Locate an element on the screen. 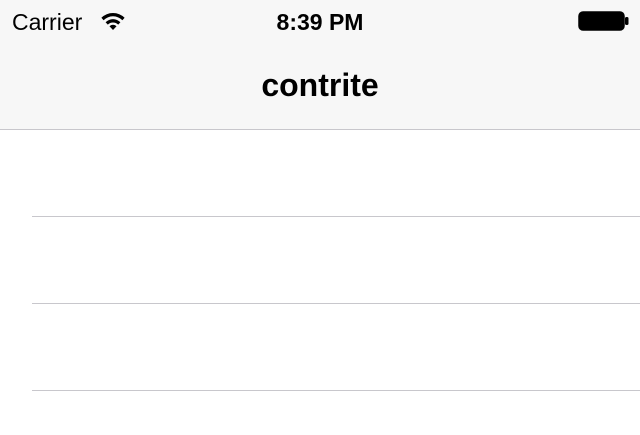  battery-full-icon is located at coordinates (604, 21).